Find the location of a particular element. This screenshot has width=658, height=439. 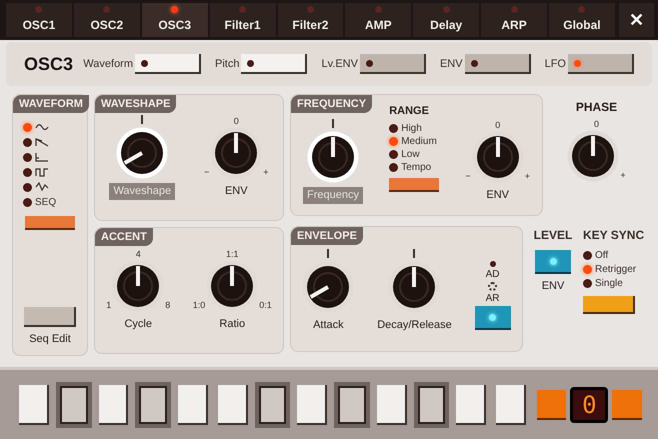

knob-label: Ratio is located at coordinates (232, 324).